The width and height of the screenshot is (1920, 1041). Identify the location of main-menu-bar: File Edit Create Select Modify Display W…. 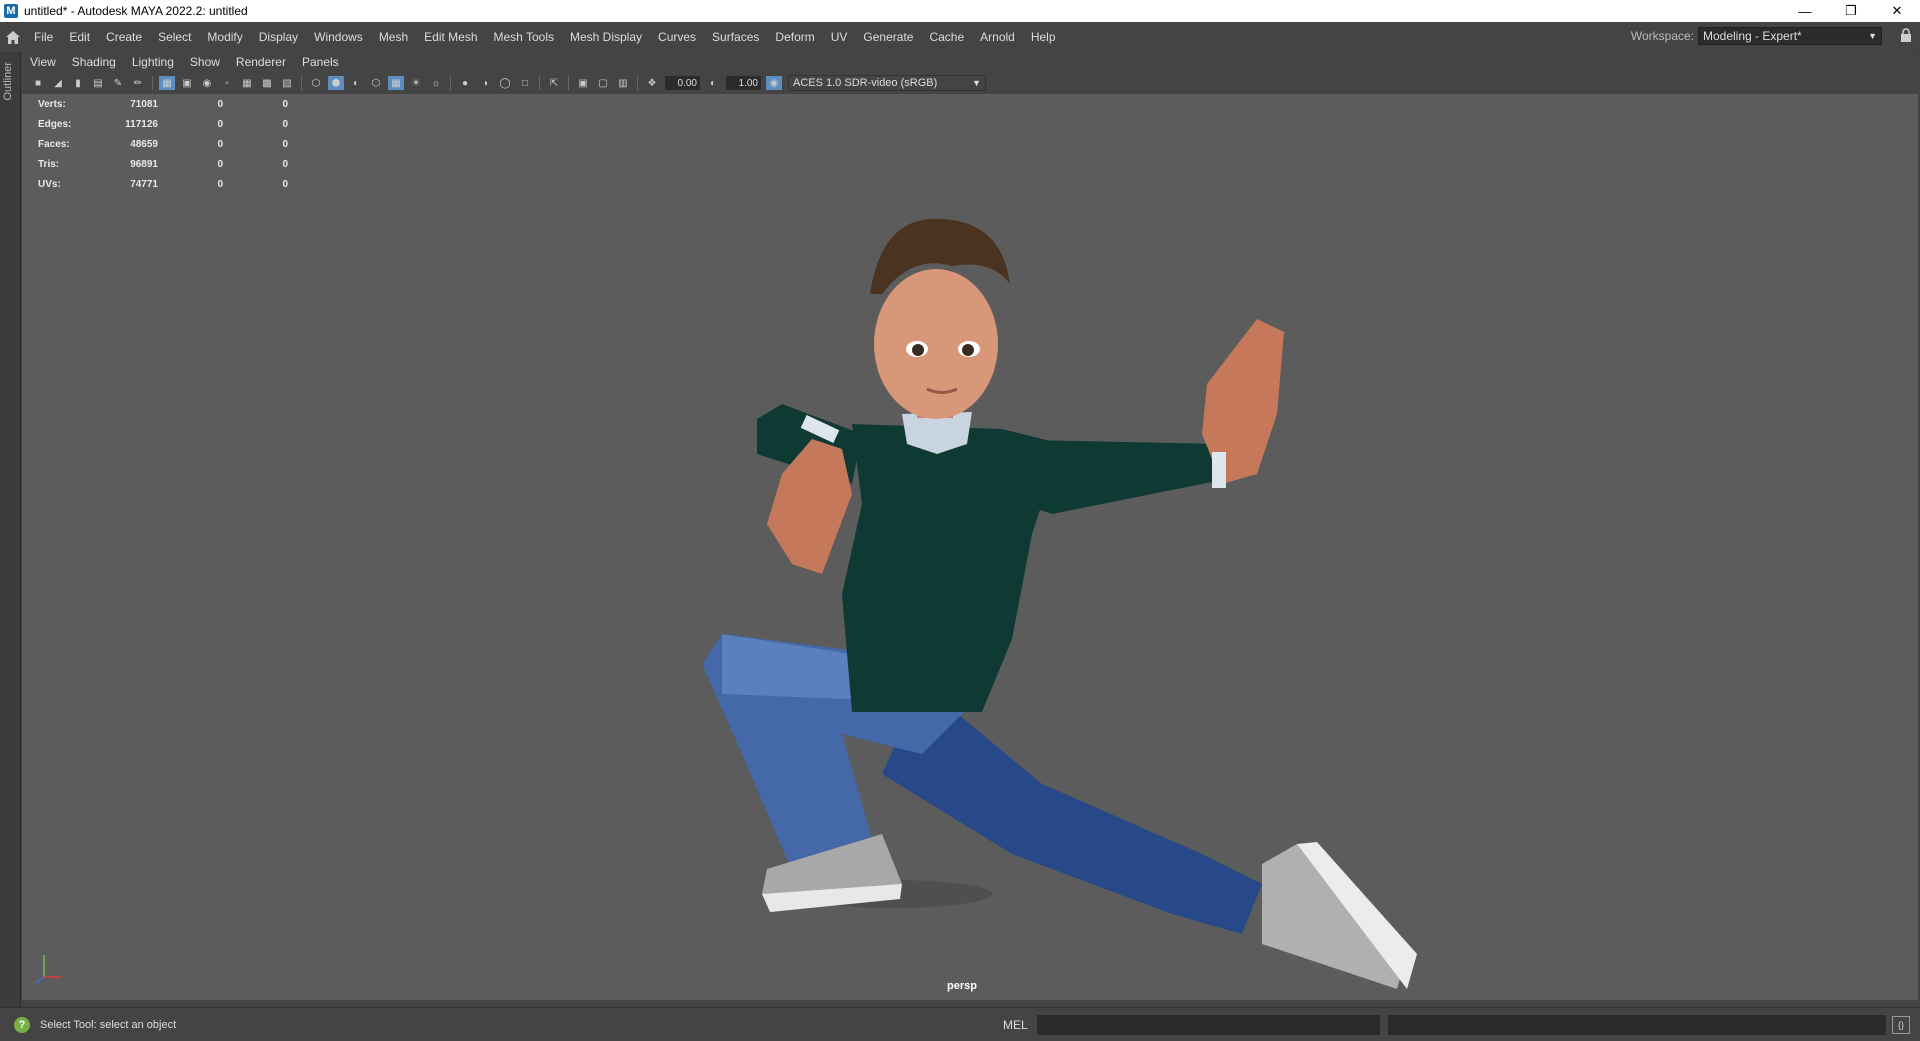
(960, 37).